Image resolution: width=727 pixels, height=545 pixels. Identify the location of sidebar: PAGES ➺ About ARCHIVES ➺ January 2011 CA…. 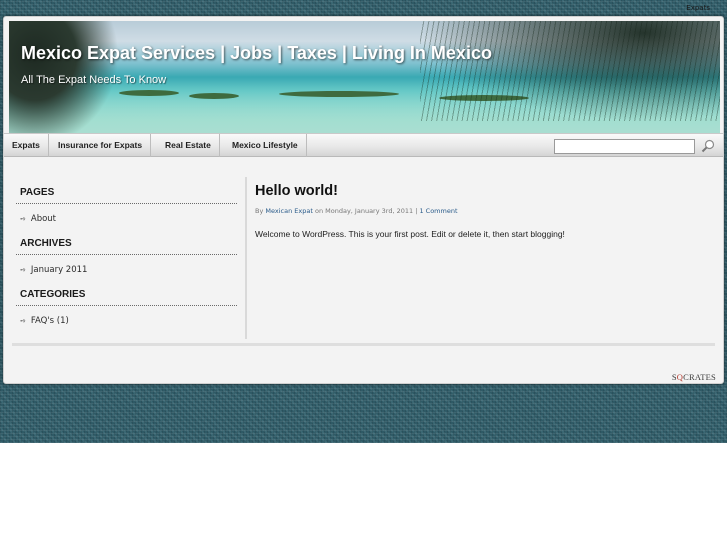
(125, 258).